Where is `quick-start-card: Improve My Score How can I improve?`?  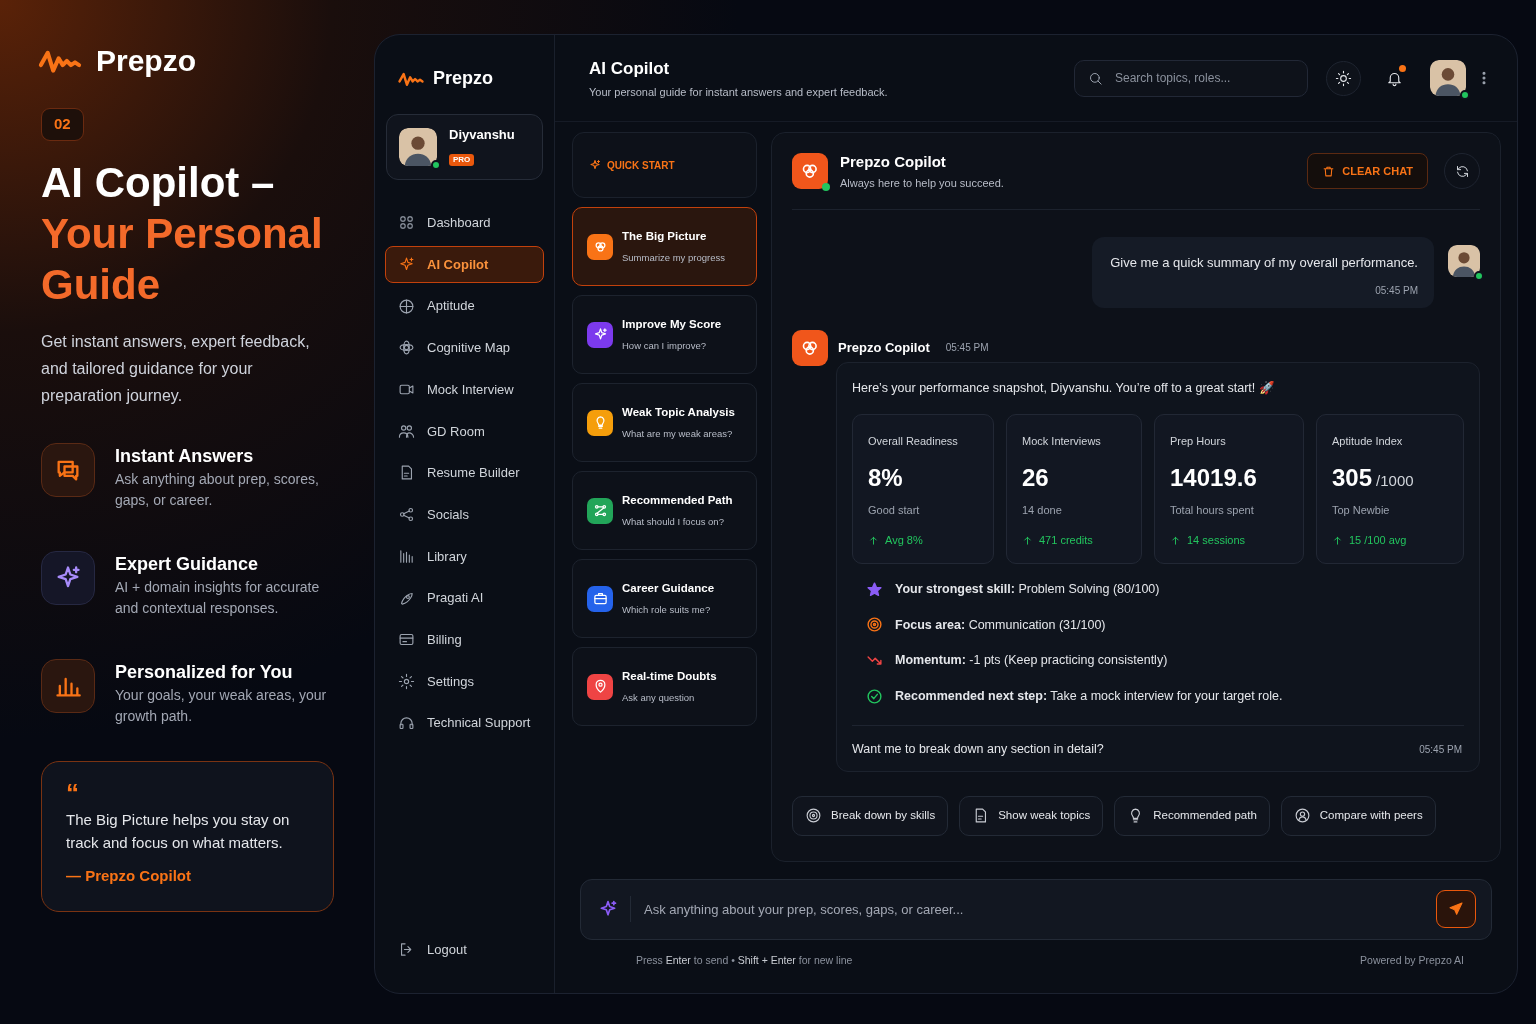 quick-start-card: Improve My Score How can I improve? is located at coordinates (664, 334).